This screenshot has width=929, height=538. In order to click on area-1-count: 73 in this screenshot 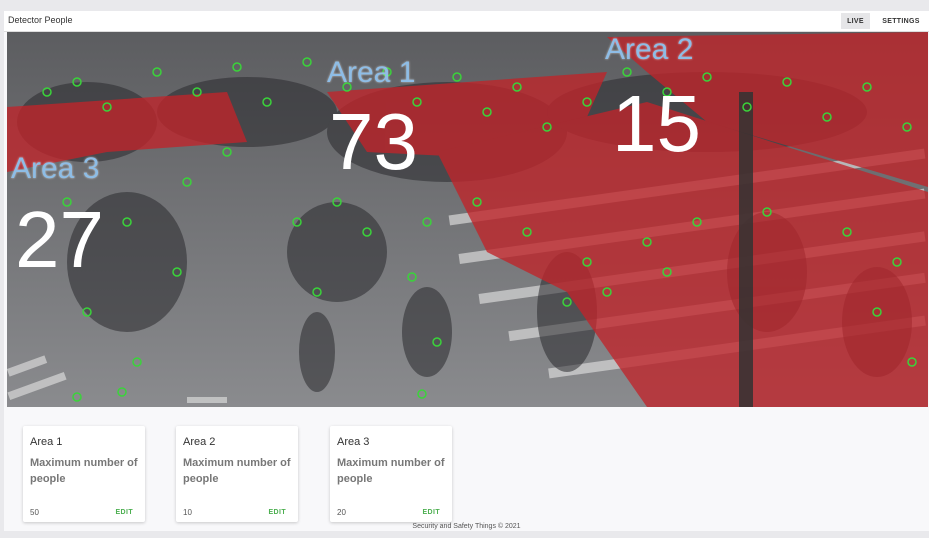, I will do `click(373, 141)`.